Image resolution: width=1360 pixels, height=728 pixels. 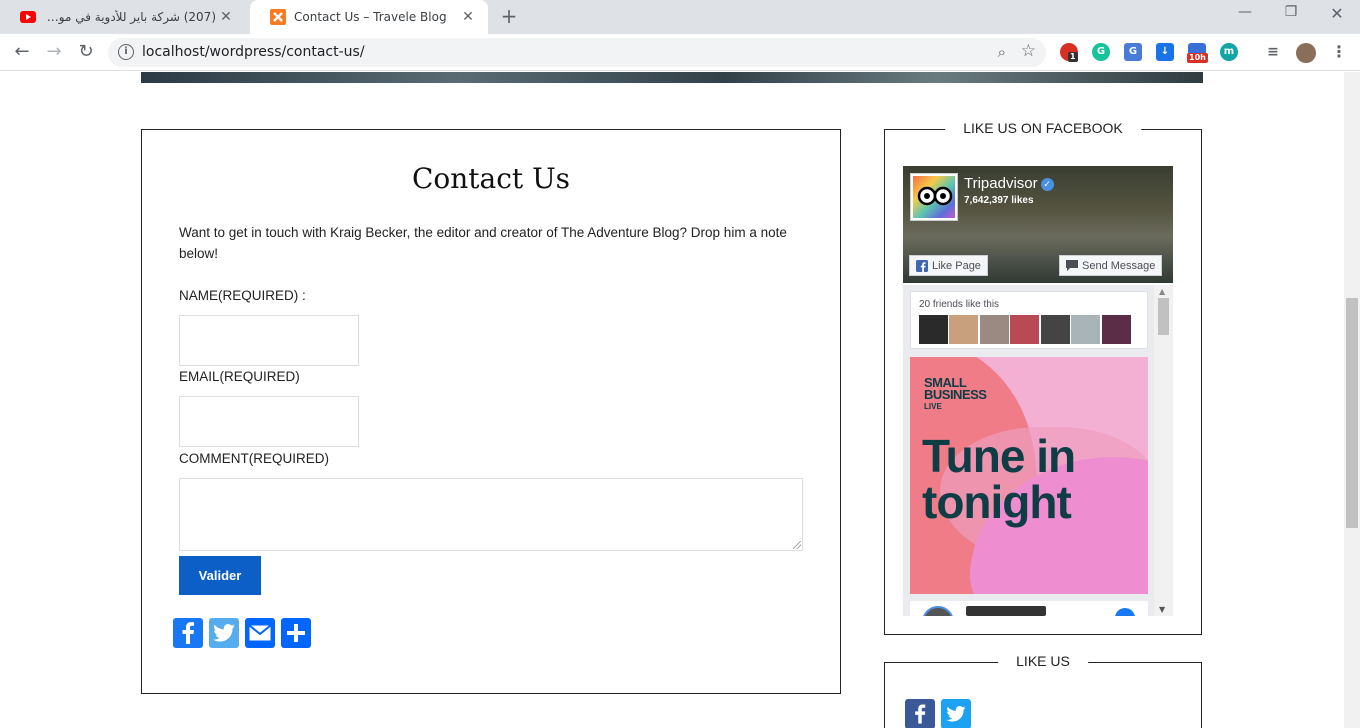 What do you see at coordinates (934, 197) in the screenshot?
I see `tripadvisor-logo` at bounding box center [934, 197].